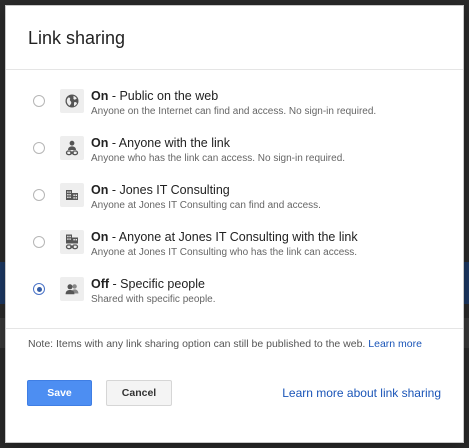 The image size is (469, 448). Describe the element at coordinates (100, 284) in the screenshot. I see `option-state: Off` at that location.